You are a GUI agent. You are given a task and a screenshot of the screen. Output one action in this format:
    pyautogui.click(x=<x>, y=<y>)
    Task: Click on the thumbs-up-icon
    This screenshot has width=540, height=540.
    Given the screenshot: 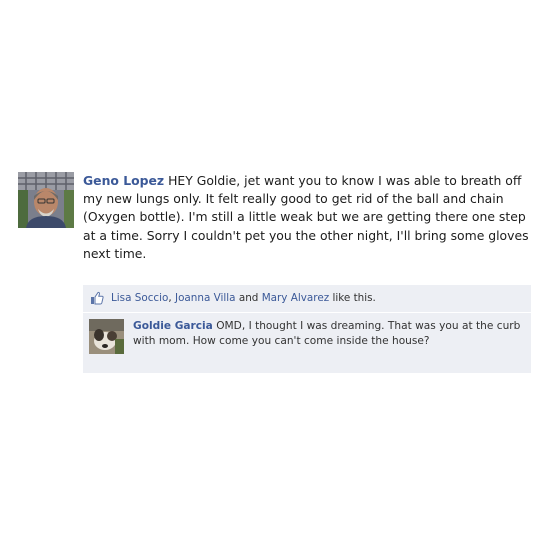 What is the action you would take?
    pyautogui.click(x=97, y=298)
    